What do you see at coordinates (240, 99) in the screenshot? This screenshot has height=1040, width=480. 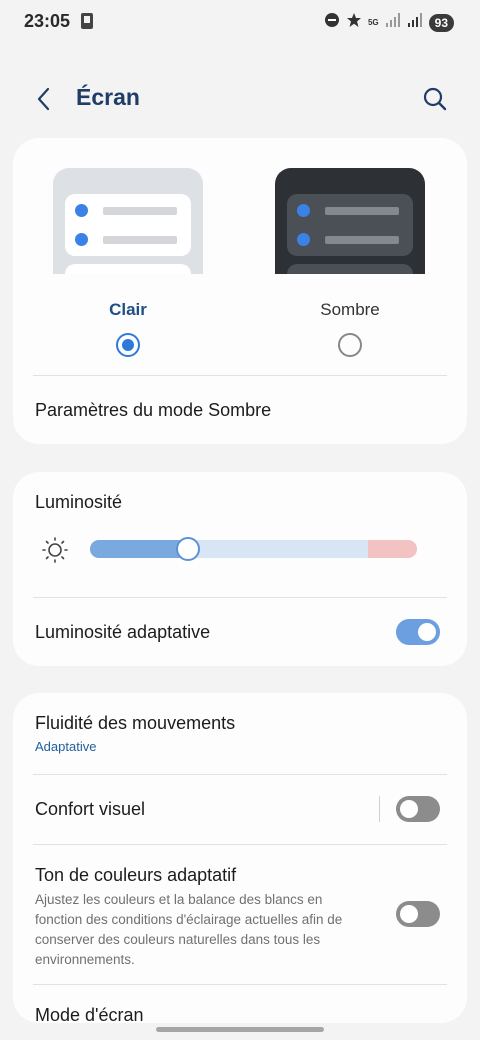 I see `header: Écran` at bounding box center [240, 99].